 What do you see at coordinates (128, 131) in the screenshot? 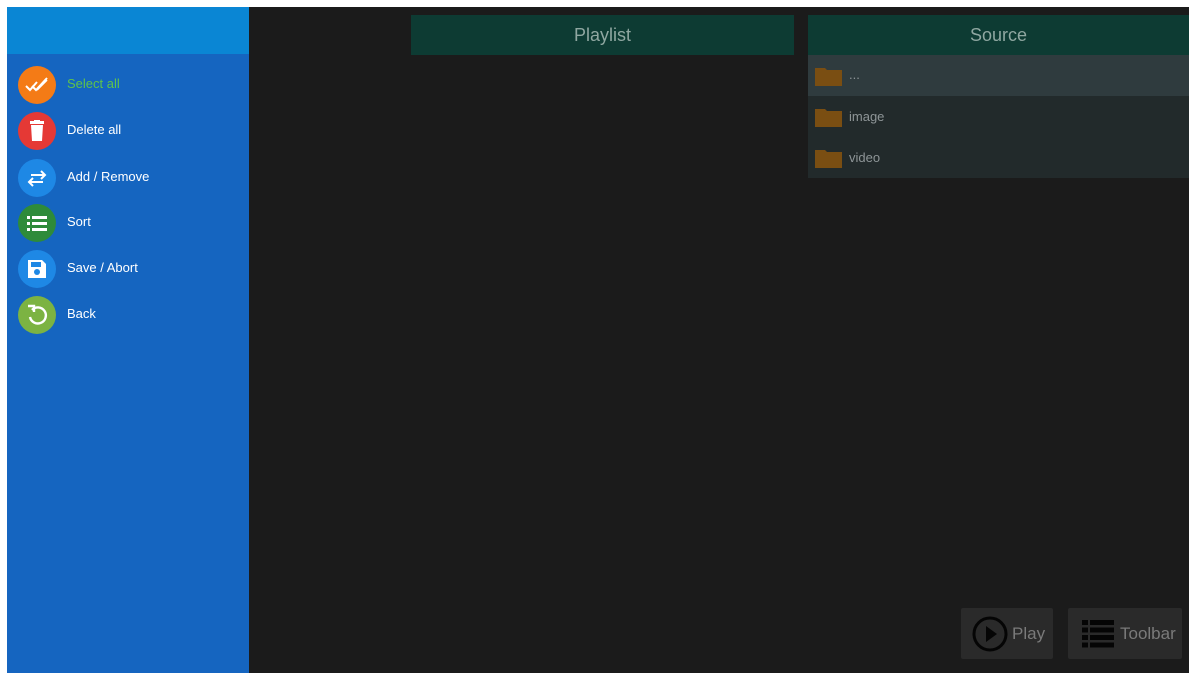
I see `delete-all-button: Delete all` at bounding box center [128, 131].